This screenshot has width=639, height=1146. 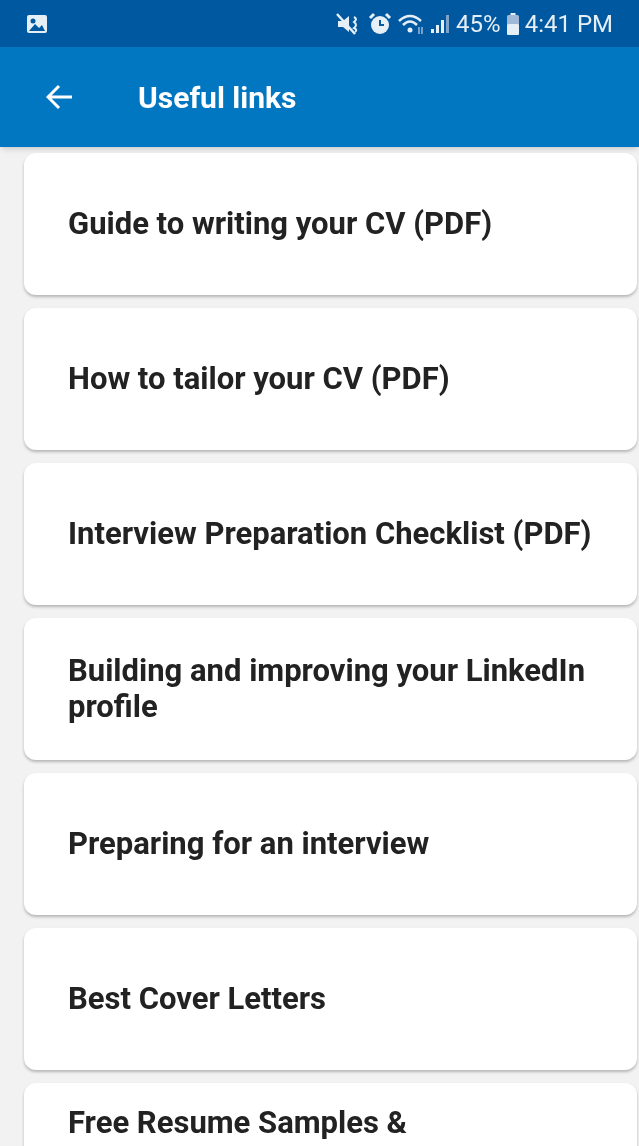 What do you see at coordinates (330, 689) in the screenshot?
I see `link-card: Building and improving your LinkedIn profile` at bounding box center [330, 689].